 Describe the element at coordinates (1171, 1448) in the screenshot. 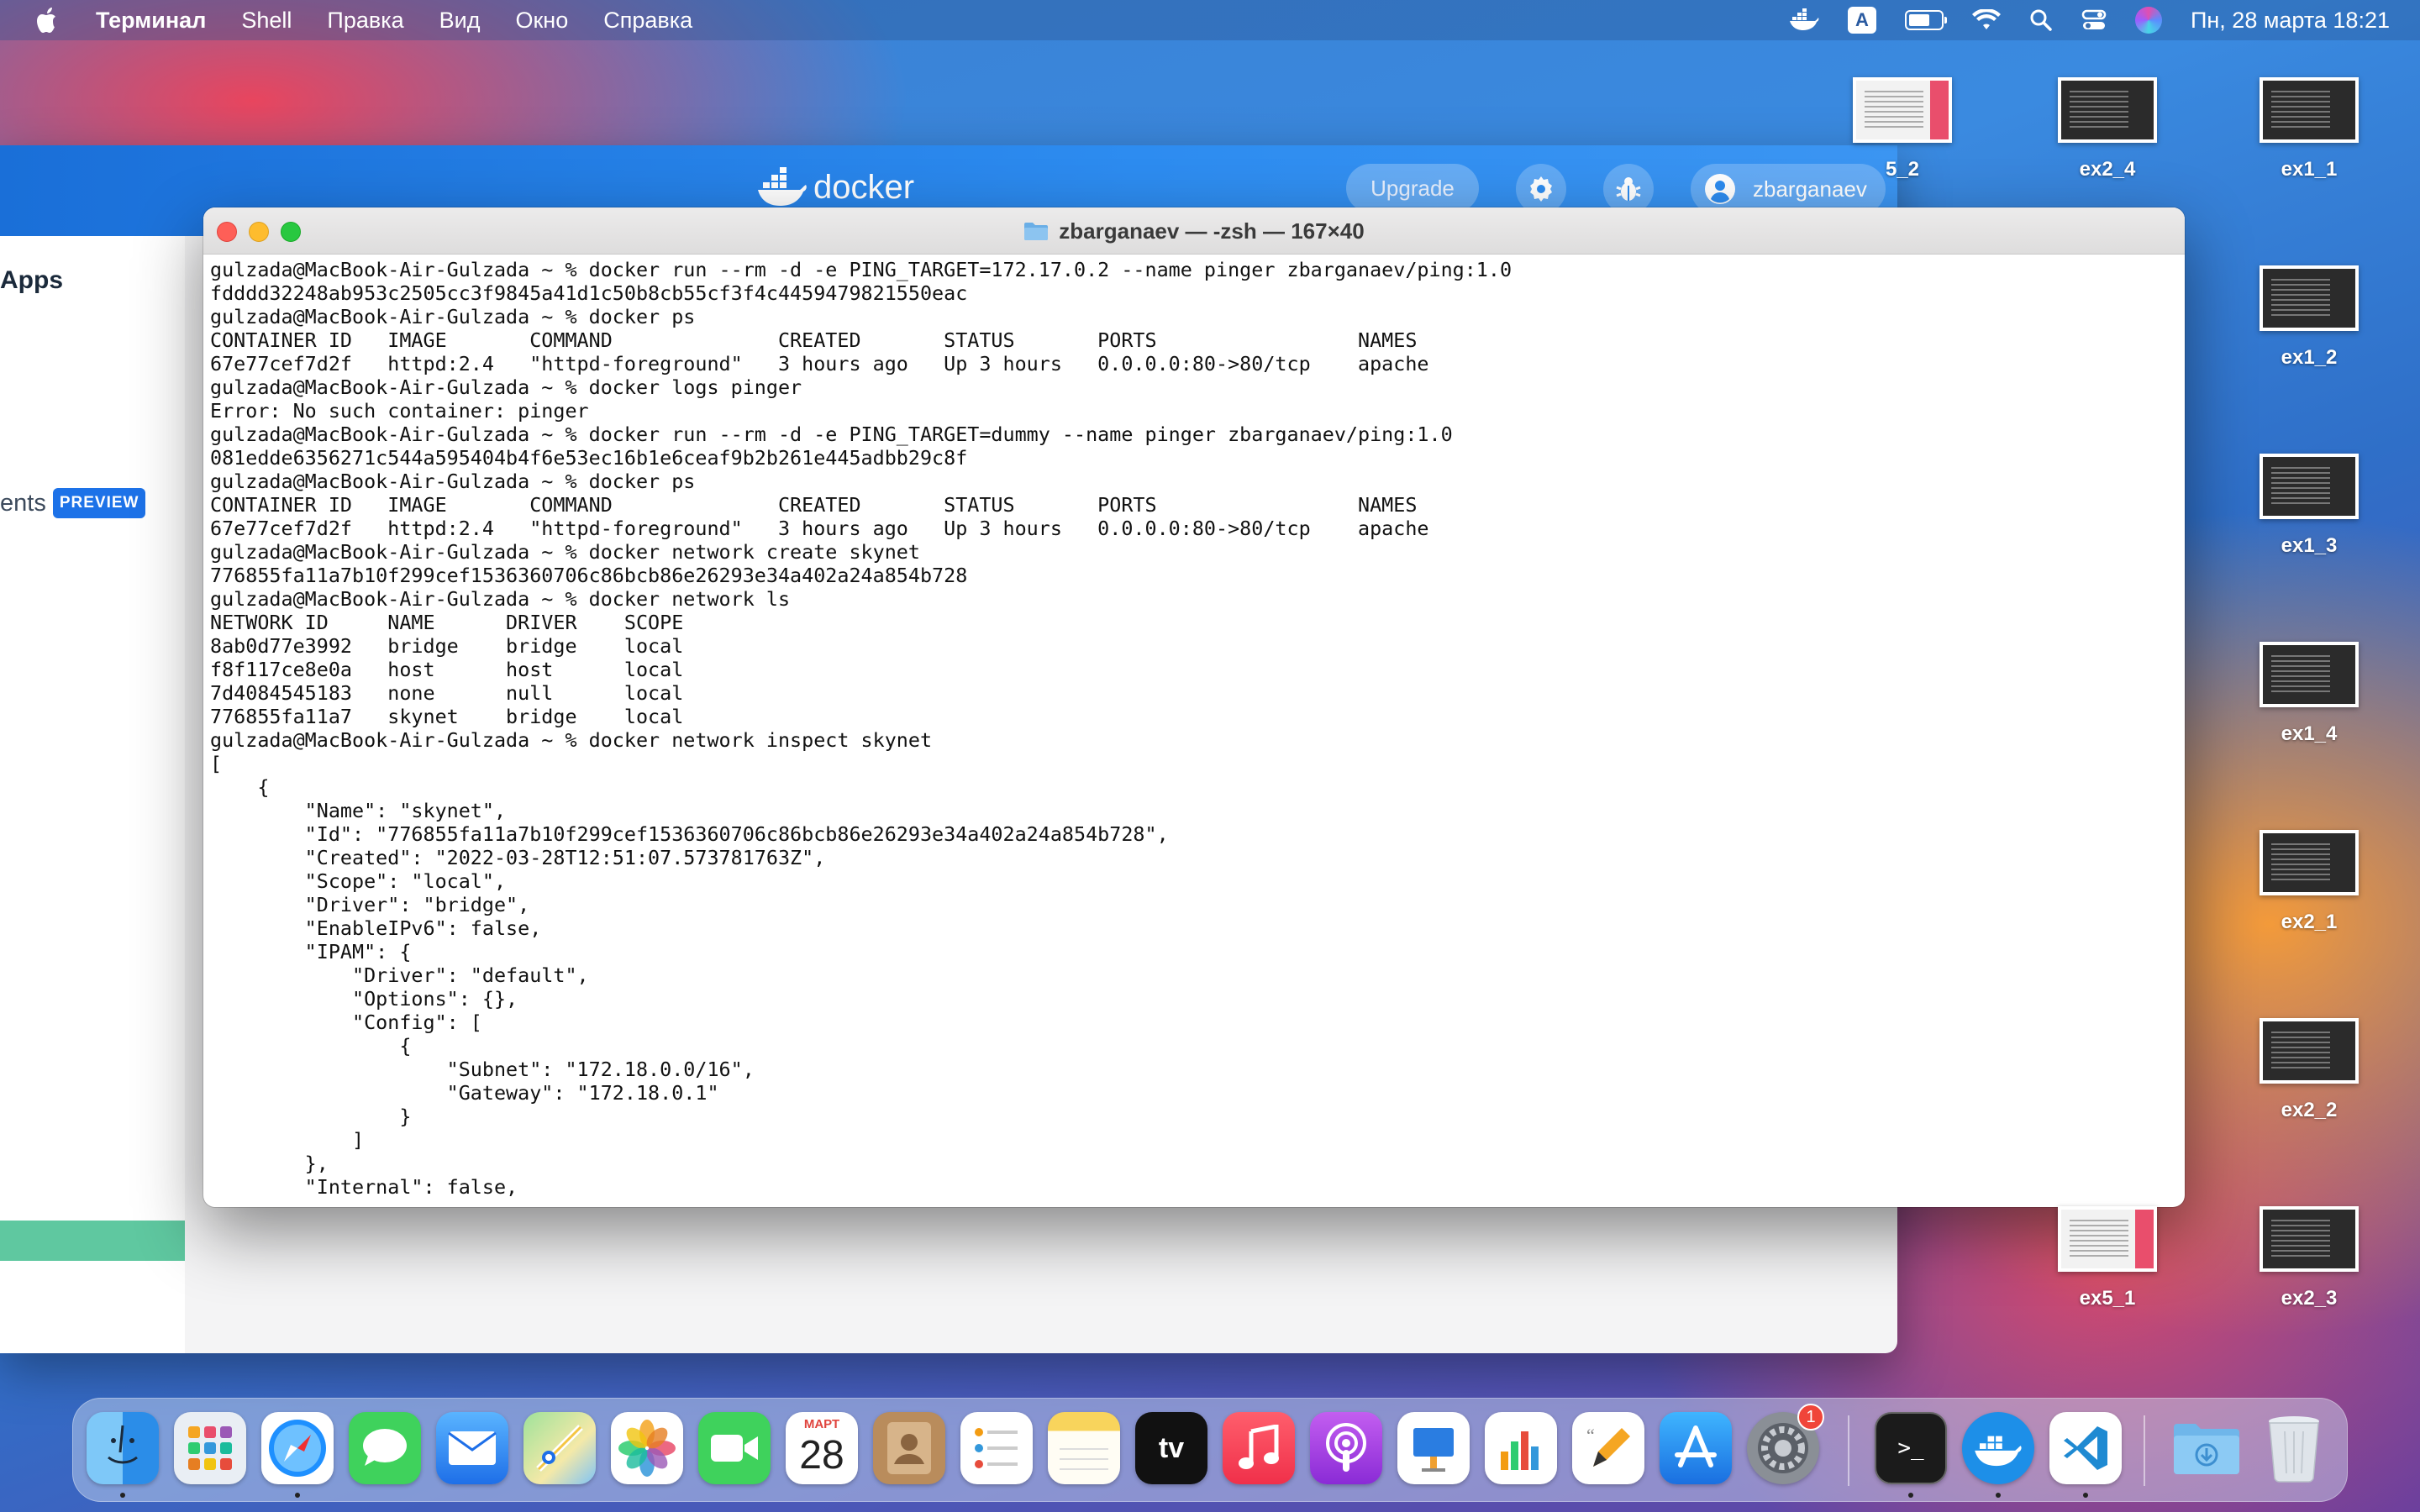

I see `apple-tv-icon: tv` at that location.